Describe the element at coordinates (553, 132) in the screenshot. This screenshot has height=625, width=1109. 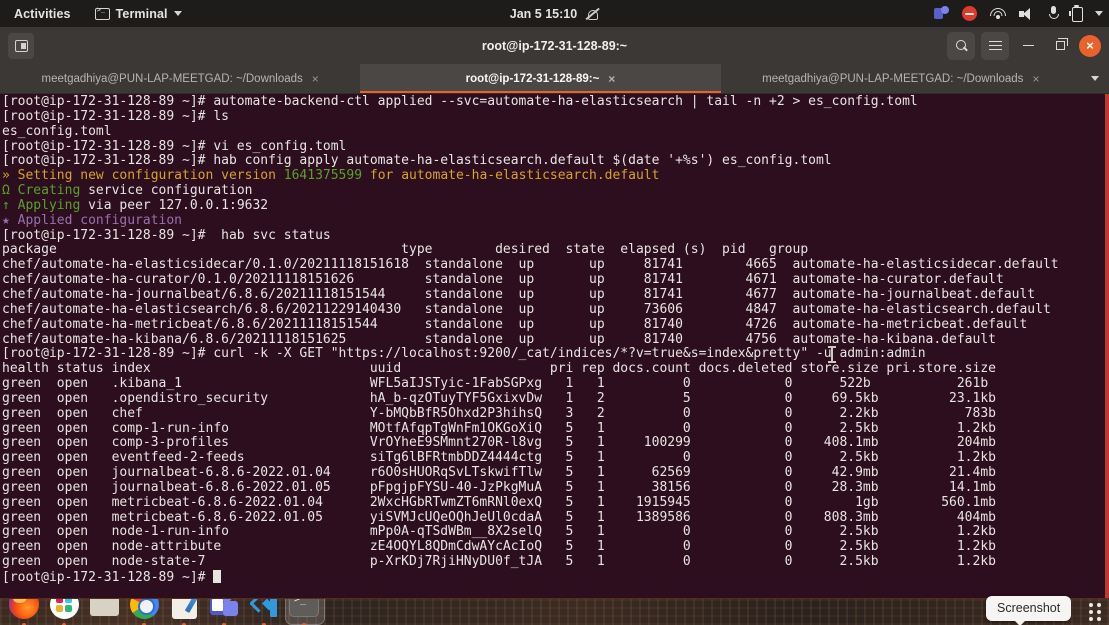
I see `terminal-line: es_config.toml` at that location.